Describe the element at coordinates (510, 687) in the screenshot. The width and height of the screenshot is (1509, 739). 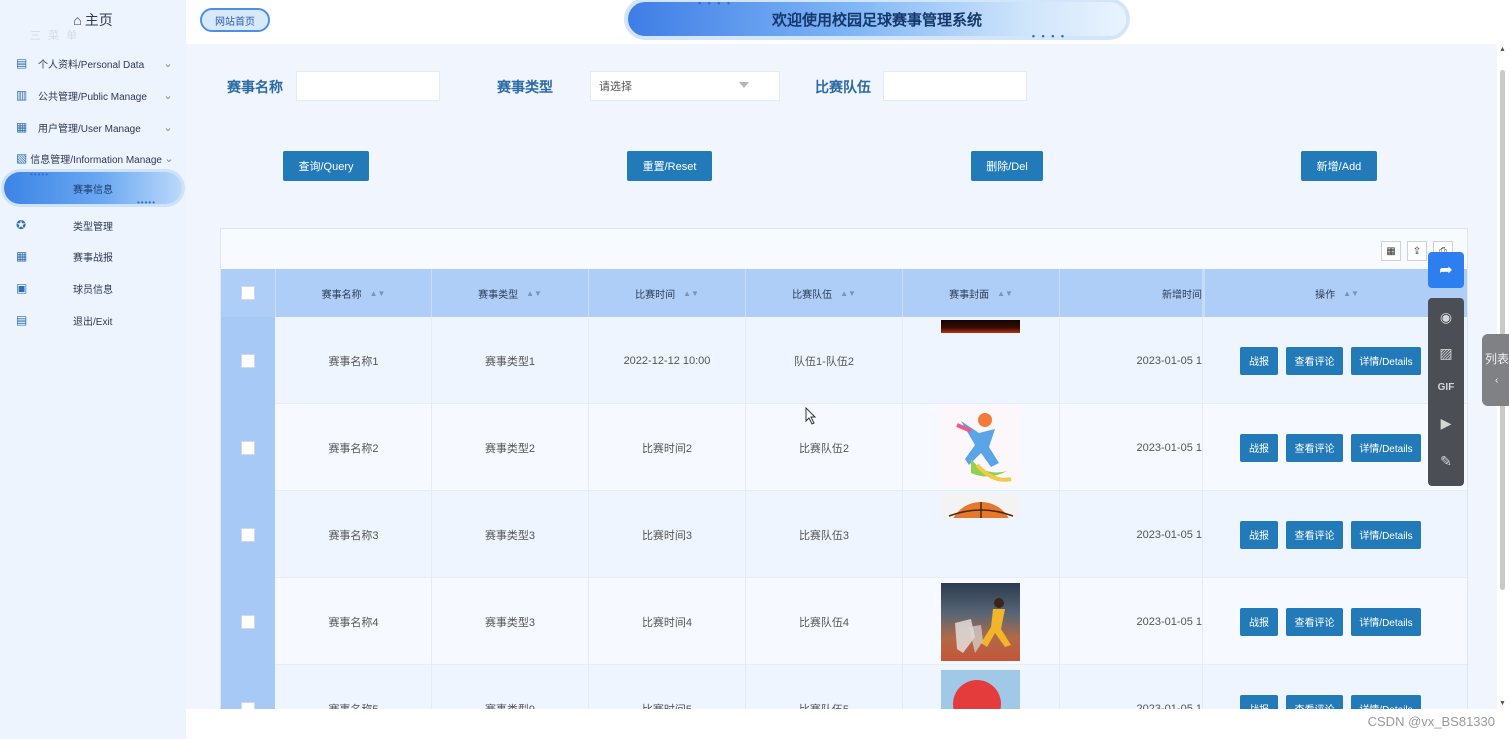
I see `cell-type: 赛事类型9` at that location.